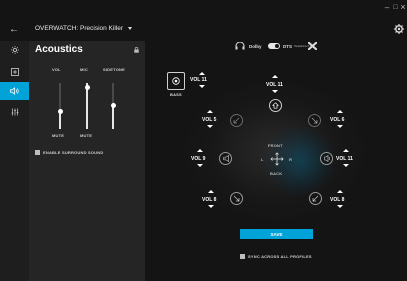  I want to click on rear-right-vol-down, so click(340, 206).